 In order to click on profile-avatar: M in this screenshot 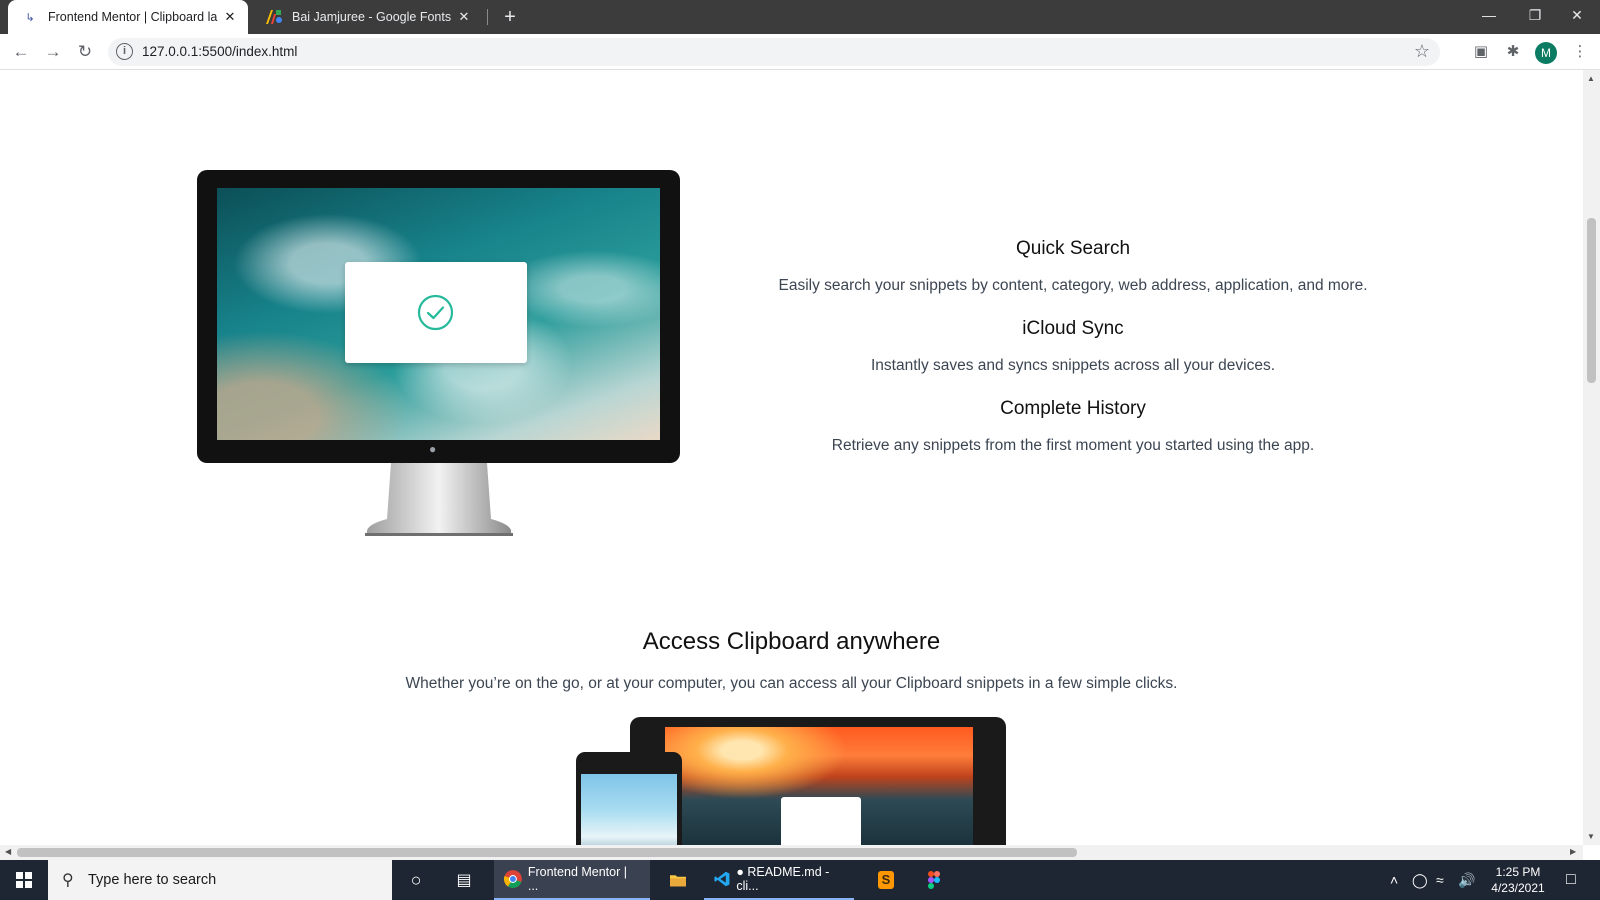, I will do `click(1546, 53)`.